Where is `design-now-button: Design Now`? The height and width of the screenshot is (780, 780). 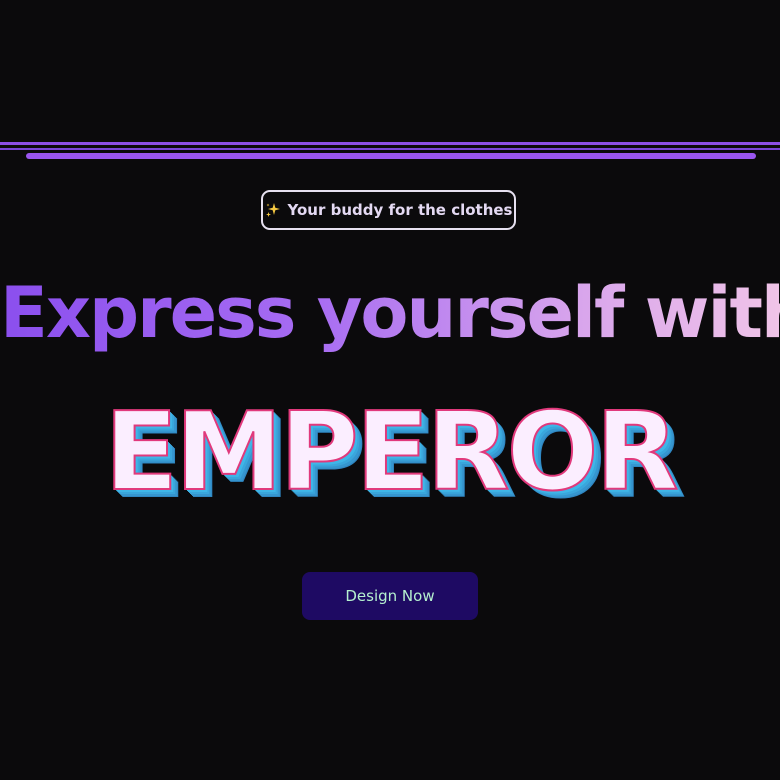
design-now-button: Design Now is located at coordinates (390, 596).